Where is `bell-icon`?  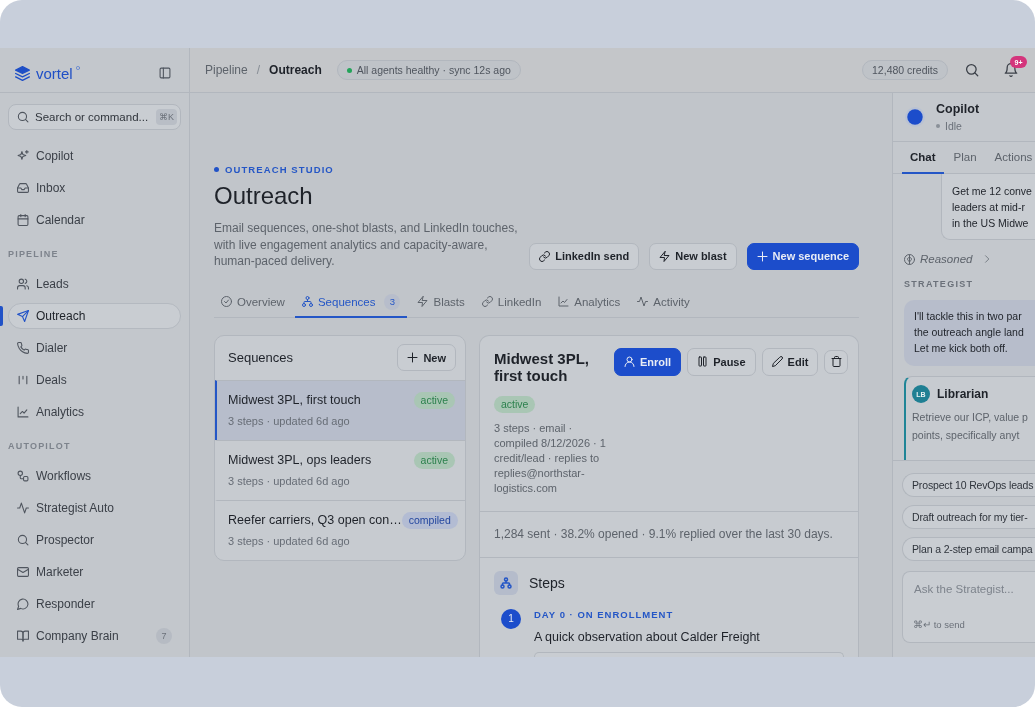
bell-icon is located at coordinates (1011, 70).